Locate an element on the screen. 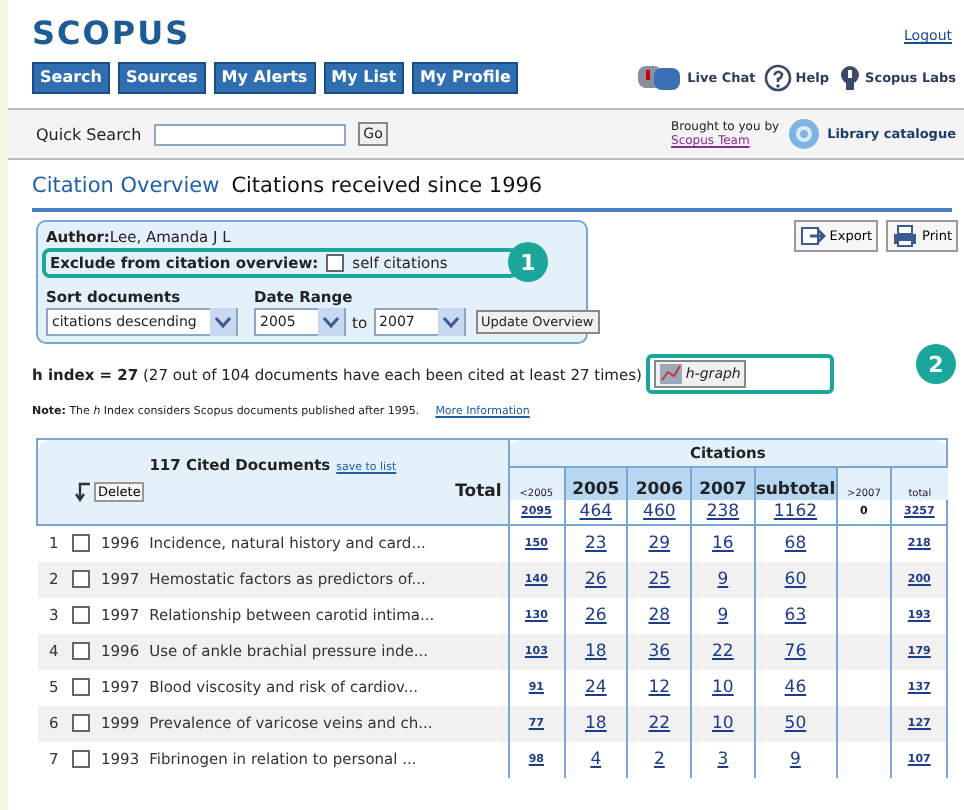 The image size is (964, 810). export-icon is located at coordinates (812, 236).